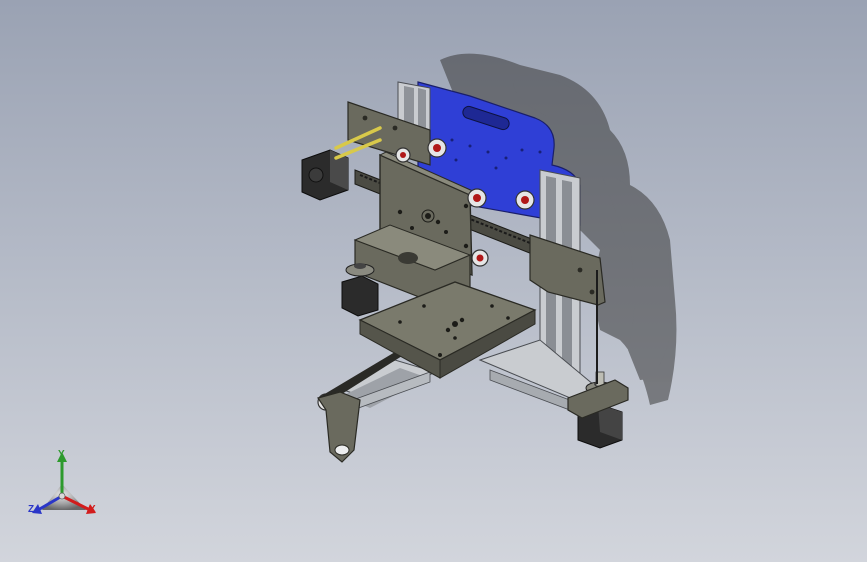 The image size is (867, 562). I want to click on triad-y-label: Y, so click(61, 454).